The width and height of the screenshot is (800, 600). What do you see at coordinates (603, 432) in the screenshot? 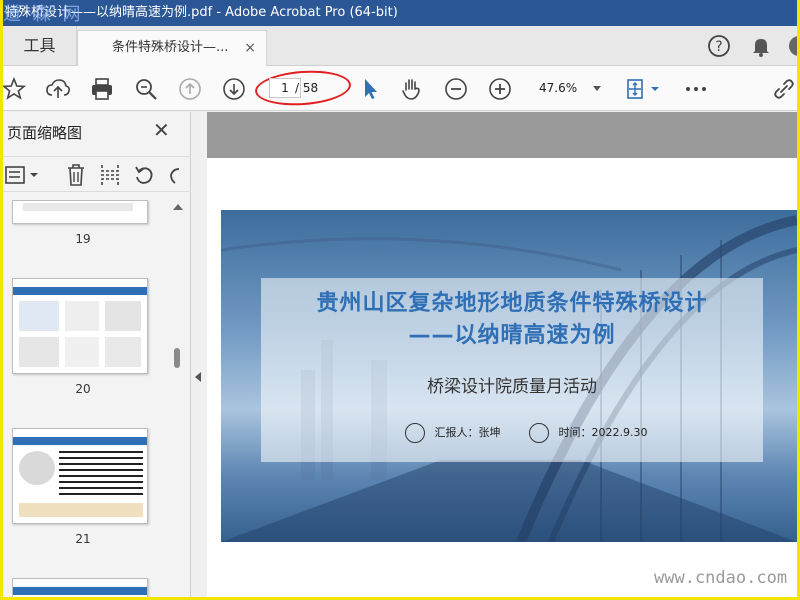
I see `date-text: 时间：2022.9.30` at bounding box center [603, 432].